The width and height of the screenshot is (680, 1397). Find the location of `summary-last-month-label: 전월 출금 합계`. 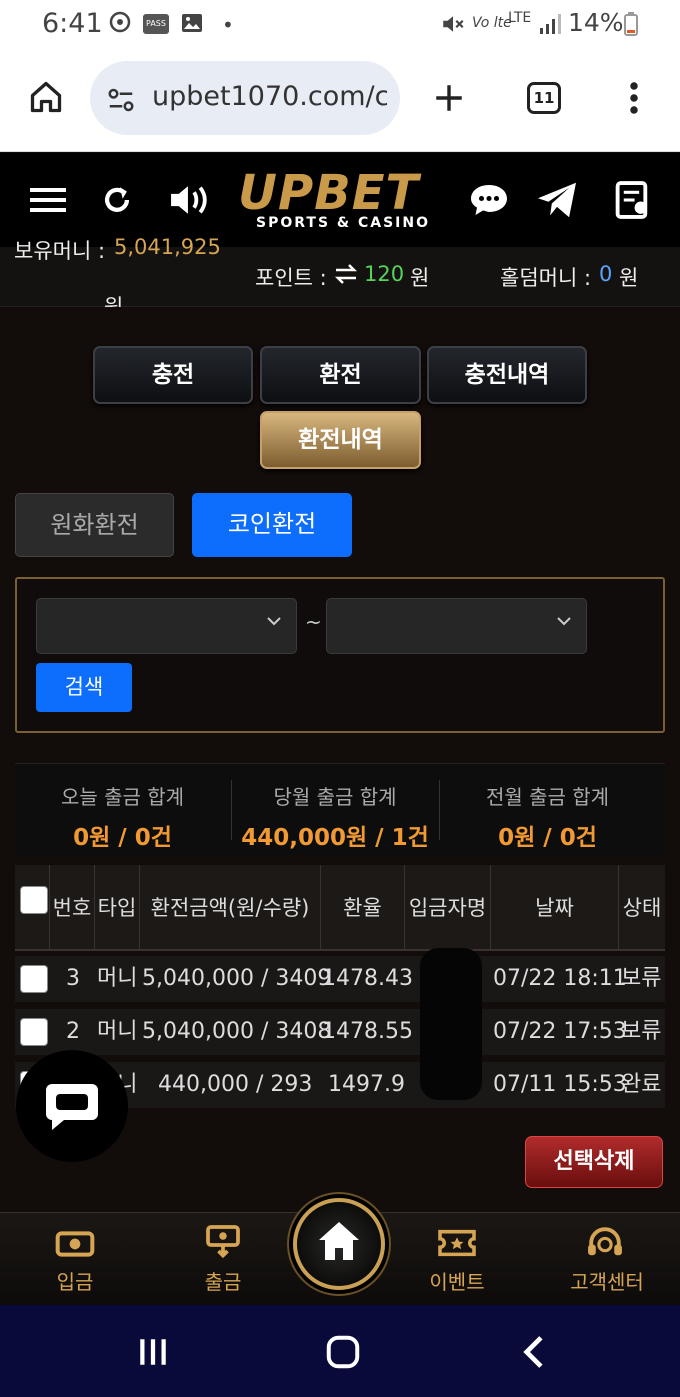

summary-last-month-label: 전월 출금 합계 is located at coordinates (547, 797).